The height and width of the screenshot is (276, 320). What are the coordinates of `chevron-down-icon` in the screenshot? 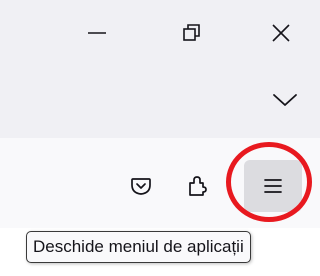 It's located at (285, 100).